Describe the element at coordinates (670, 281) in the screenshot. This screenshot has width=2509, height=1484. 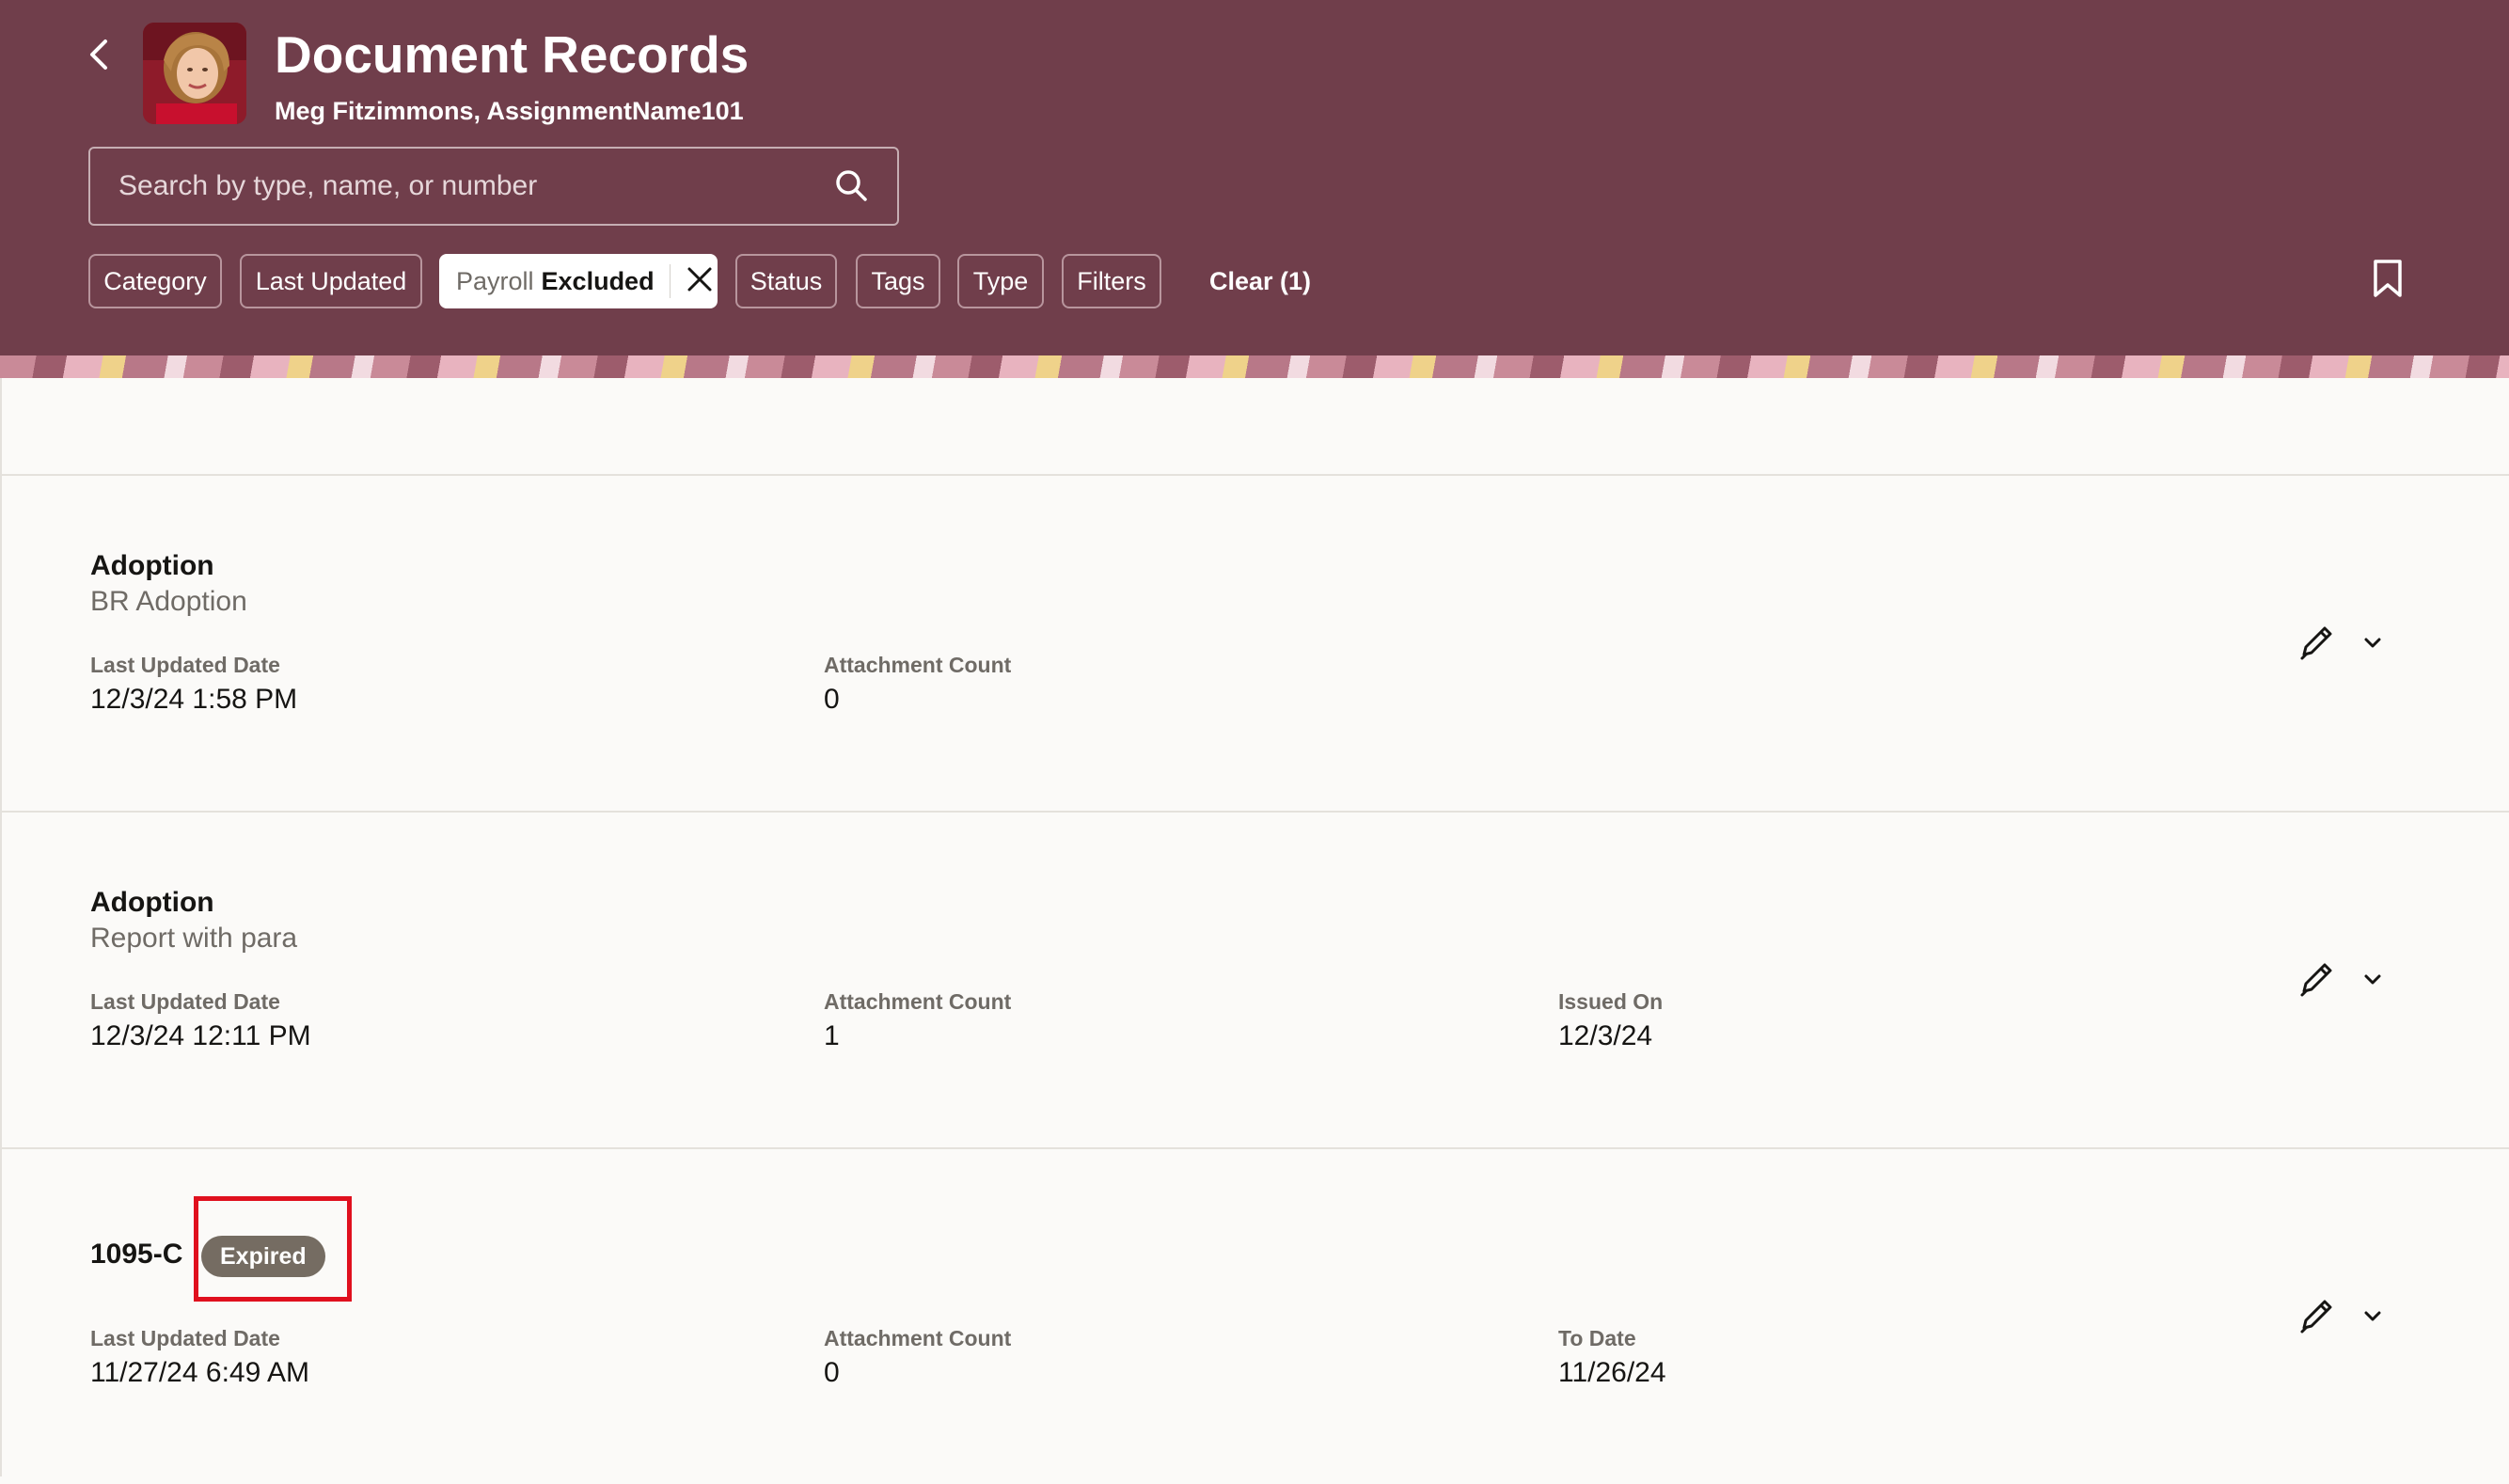
I see `filter-chip-separator` at that location.